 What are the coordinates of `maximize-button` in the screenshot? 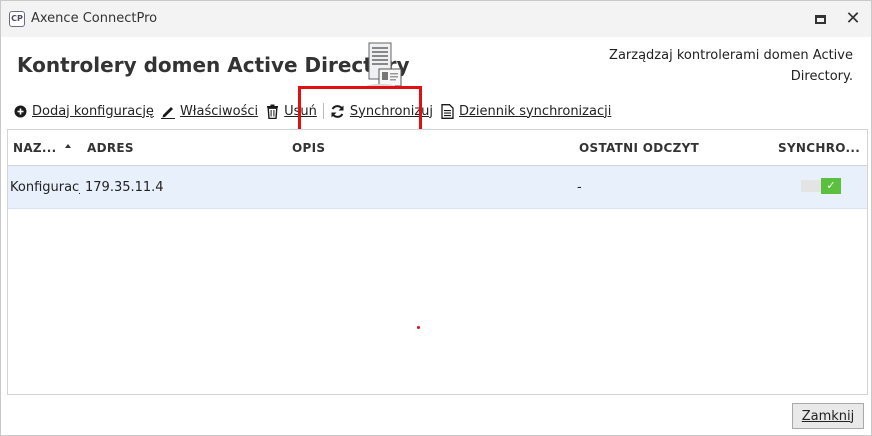 It's located at (820, 19).